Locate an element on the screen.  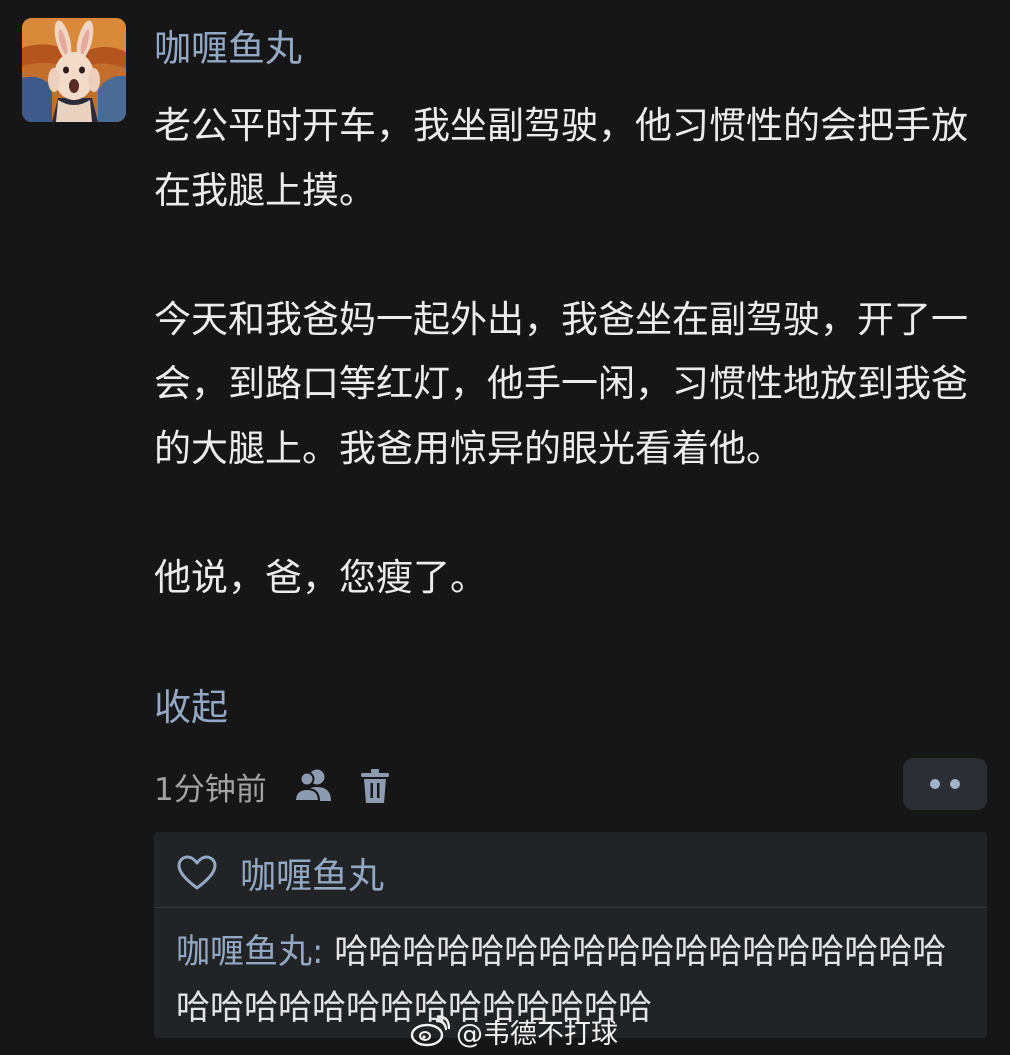
more-options-button is located at coordinates (945, 784).